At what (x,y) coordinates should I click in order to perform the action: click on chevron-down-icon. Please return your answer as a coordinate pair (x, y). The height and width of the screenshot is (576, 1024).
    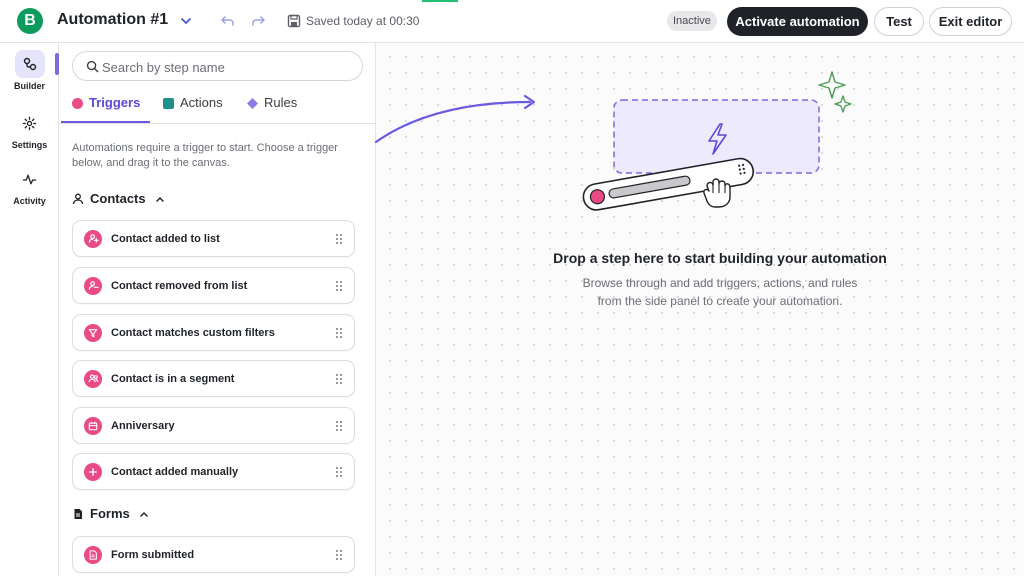
    Looking at the image, I should click on (186, 21).